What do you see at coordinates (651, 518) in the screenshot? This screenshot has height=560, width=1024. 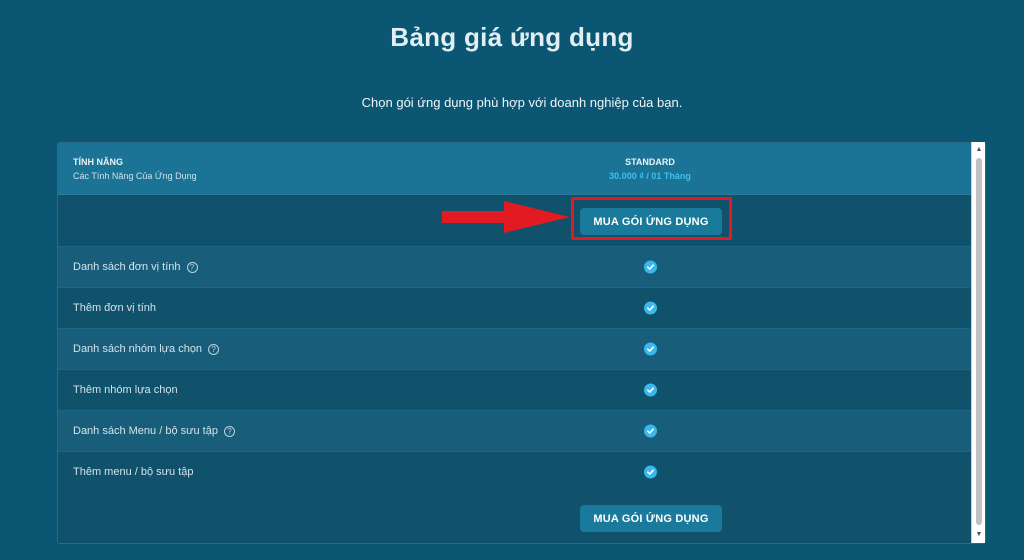 I see `buy-plan-button-bottom: MUA GÓI ỨNG DỤNG` at bounding box center [651, 518].